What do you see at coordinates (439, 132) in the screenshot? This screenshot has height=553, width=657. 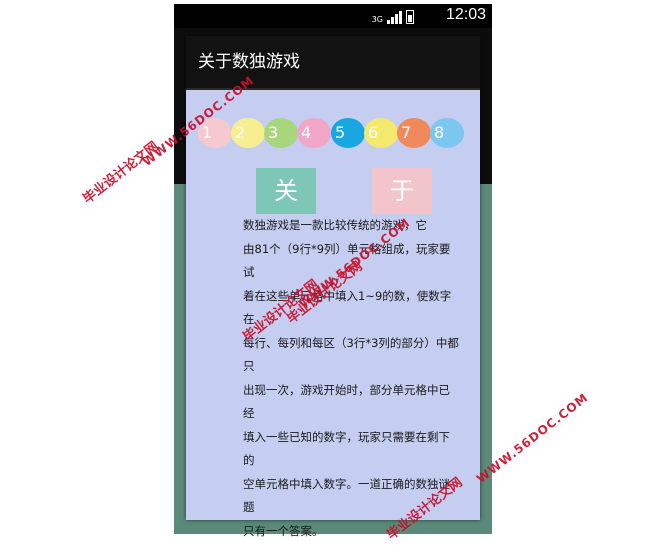 I see `number-label-8: 8` at bounding box center [439, 132].